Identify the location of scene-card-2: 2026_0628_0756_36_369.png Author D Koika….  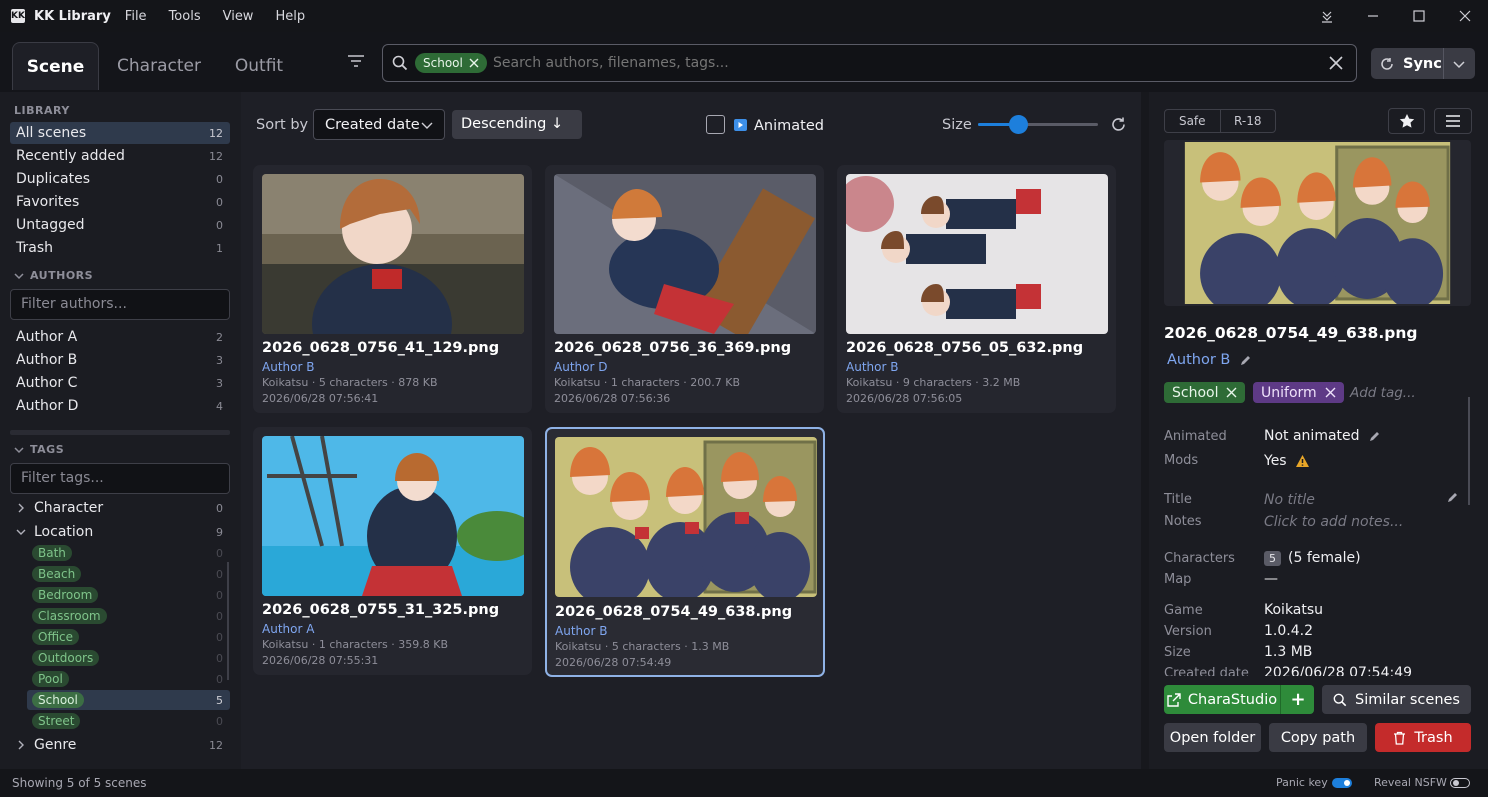
(684, 289).